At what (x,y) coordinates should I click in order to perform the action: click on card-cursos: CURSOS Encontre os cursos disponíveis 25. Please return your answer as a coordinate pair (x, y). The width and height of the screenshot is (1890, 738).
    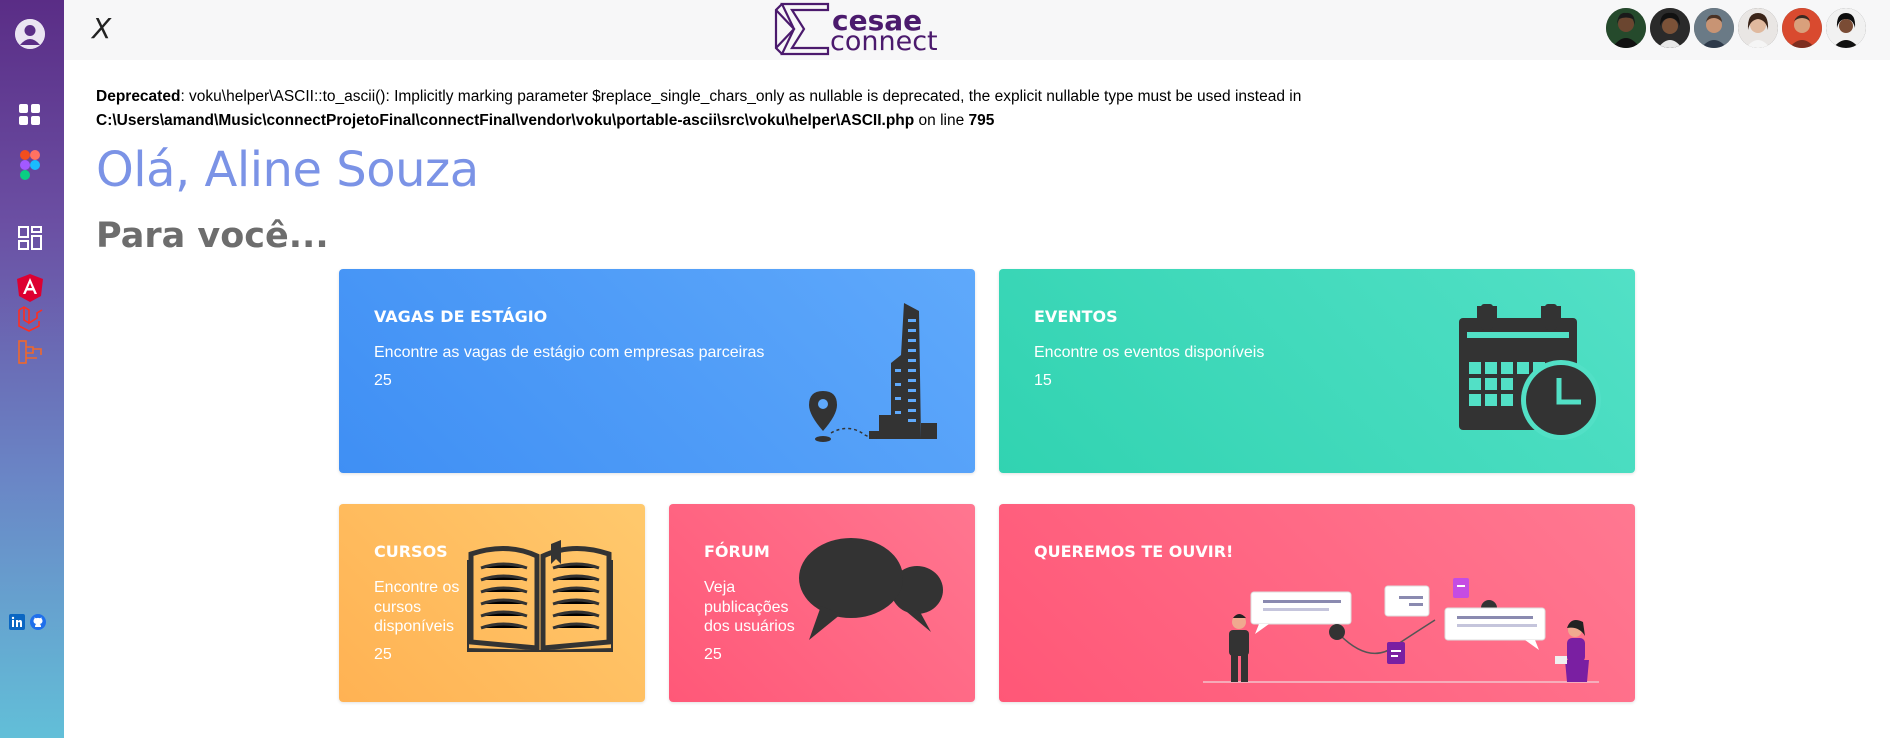
    Looking at the image, I should click on (492, 603).